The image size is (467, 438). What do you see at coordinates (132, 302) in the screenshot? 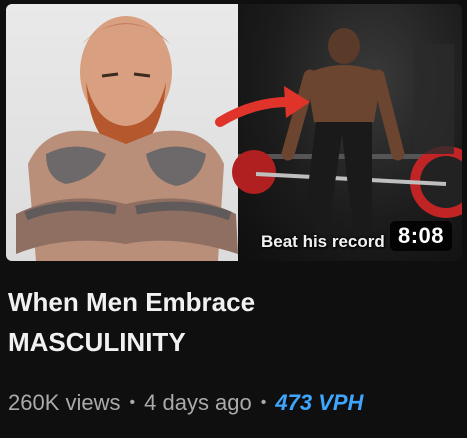
I see `video-title-line1: When Men Embrace` at bounding box center [132, 302].